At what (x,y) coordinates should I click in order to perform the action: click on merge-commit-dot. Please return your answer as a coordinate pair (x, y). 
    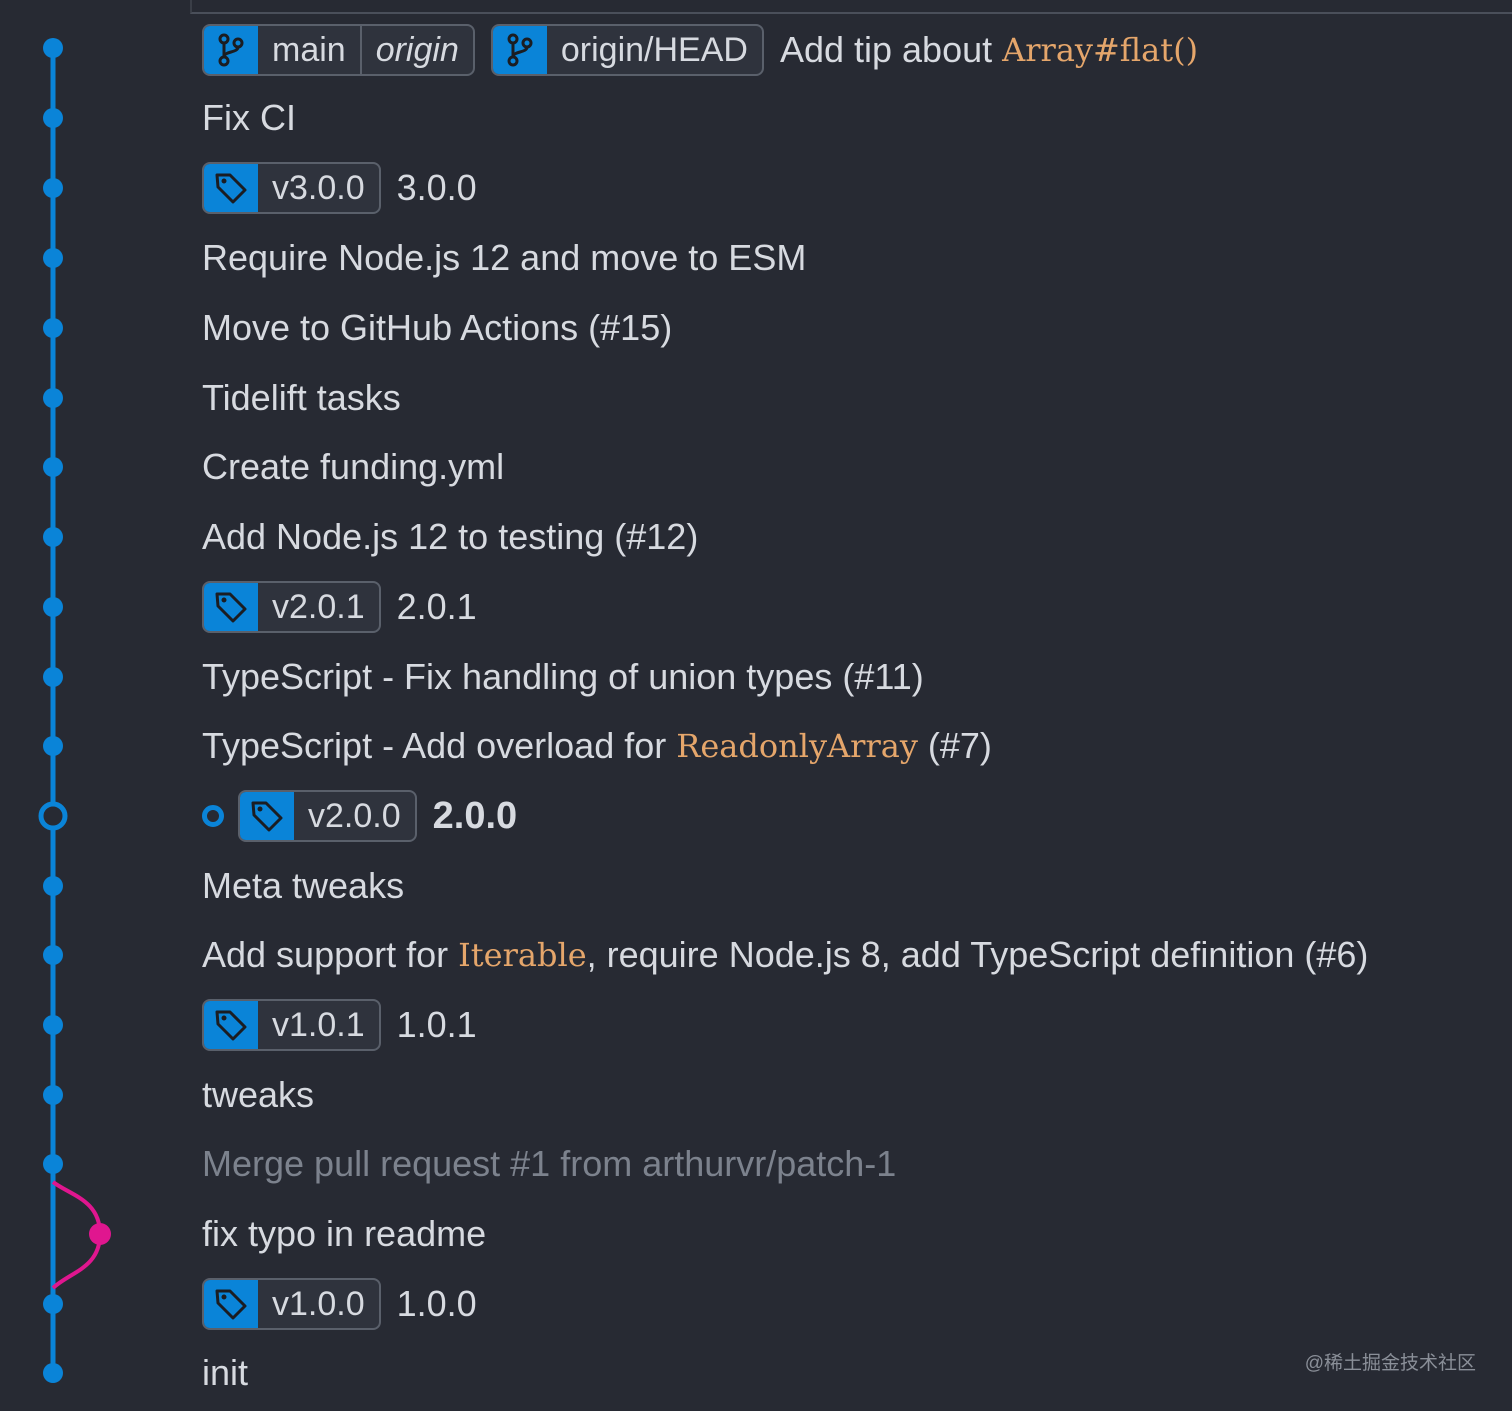
    Looking at the image, I should click on (53, 1164).